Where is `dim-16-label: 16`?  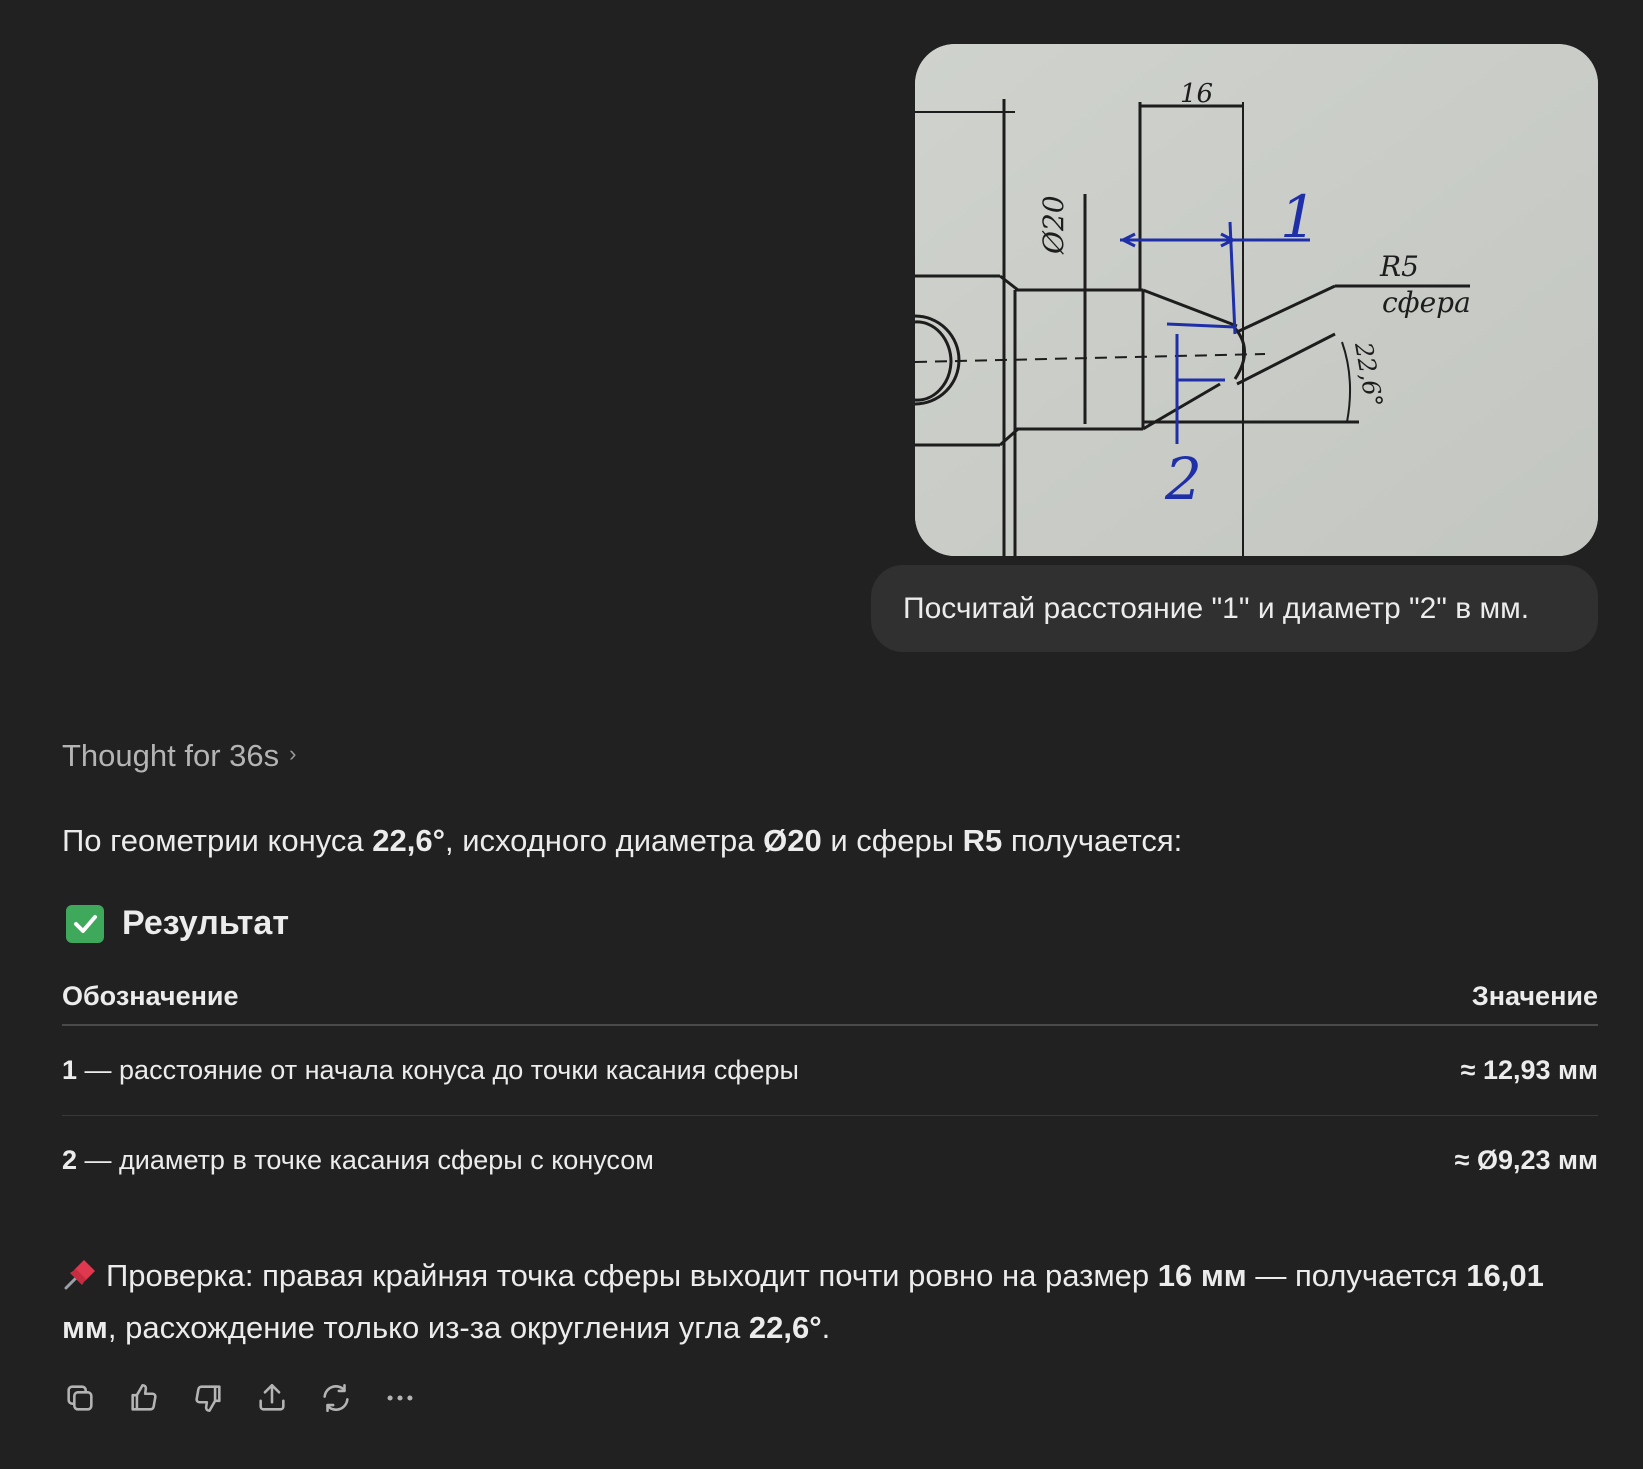 dim-16-label: 16 is located at coordinates (1196, 94).